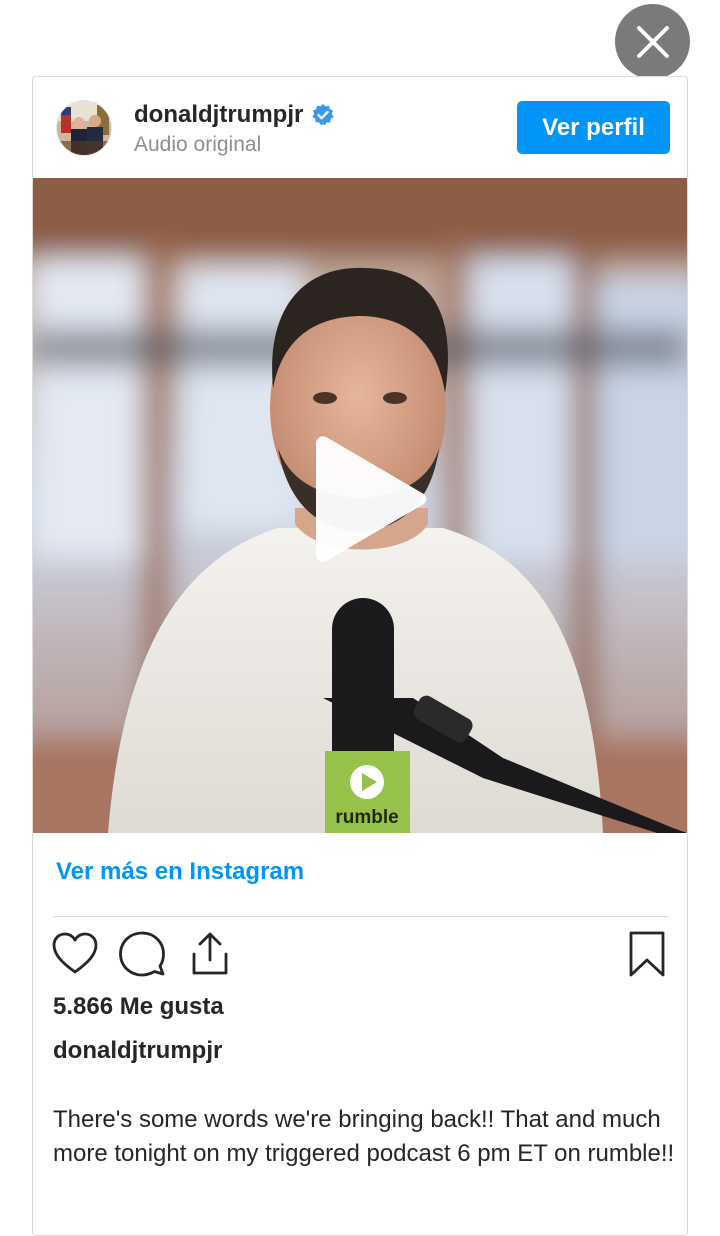  What do you see at coordinates (138, 1007) in the screenshot?
I see `like-count: 5.866 Me gusta` at bounding box center [138, 1007].